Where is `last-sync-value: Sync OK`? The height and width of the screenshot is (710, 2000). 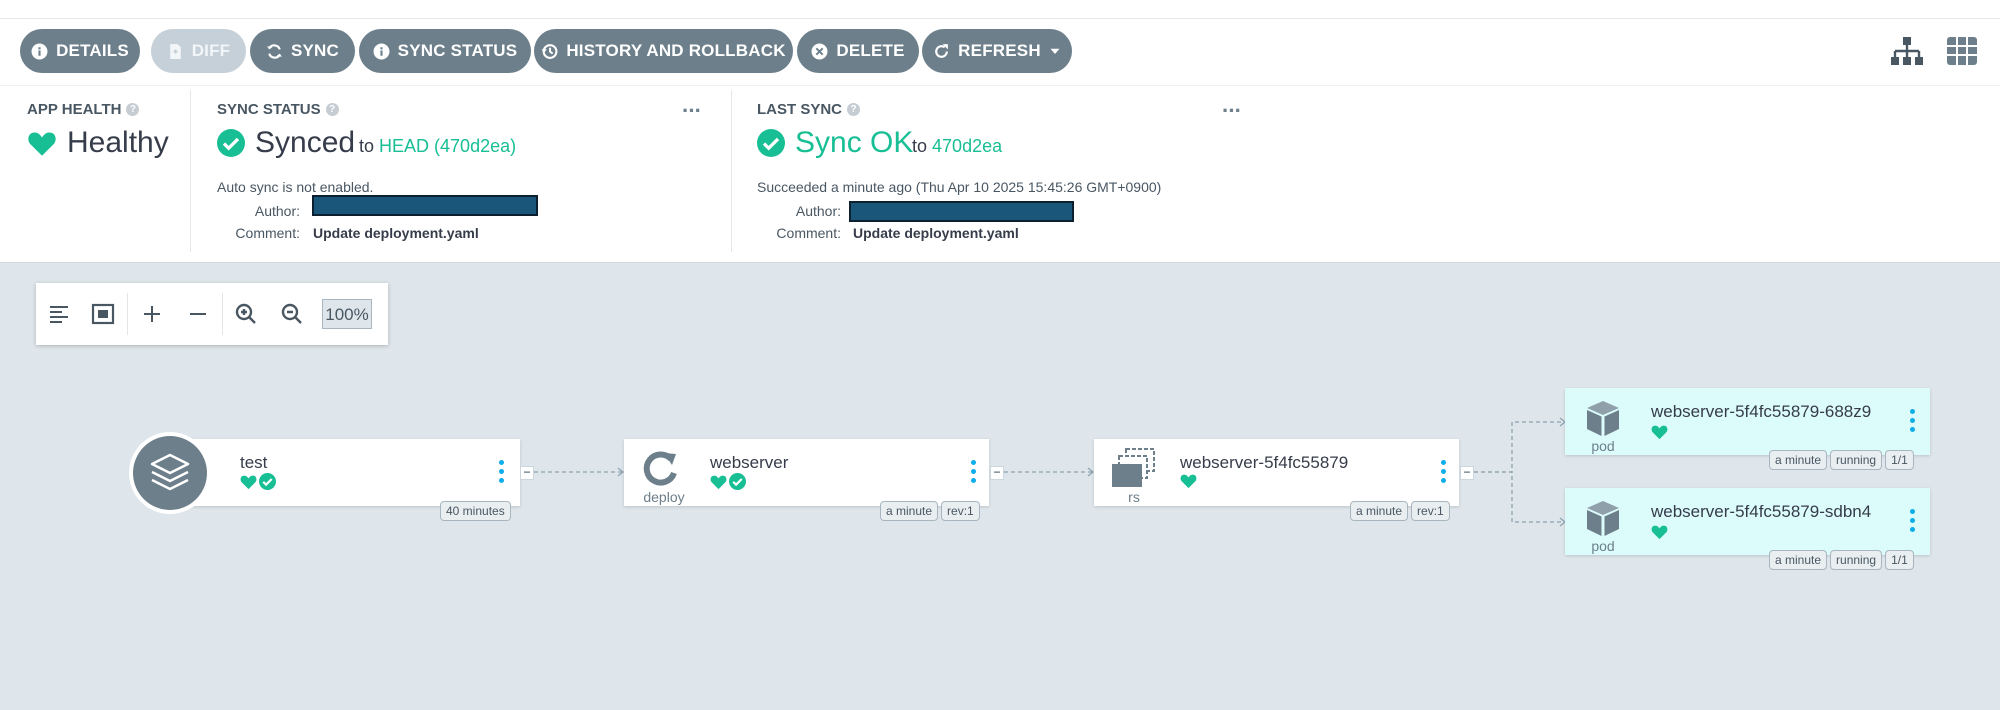 last-sync-value: Sync OK is located at coordinates (835, 143).